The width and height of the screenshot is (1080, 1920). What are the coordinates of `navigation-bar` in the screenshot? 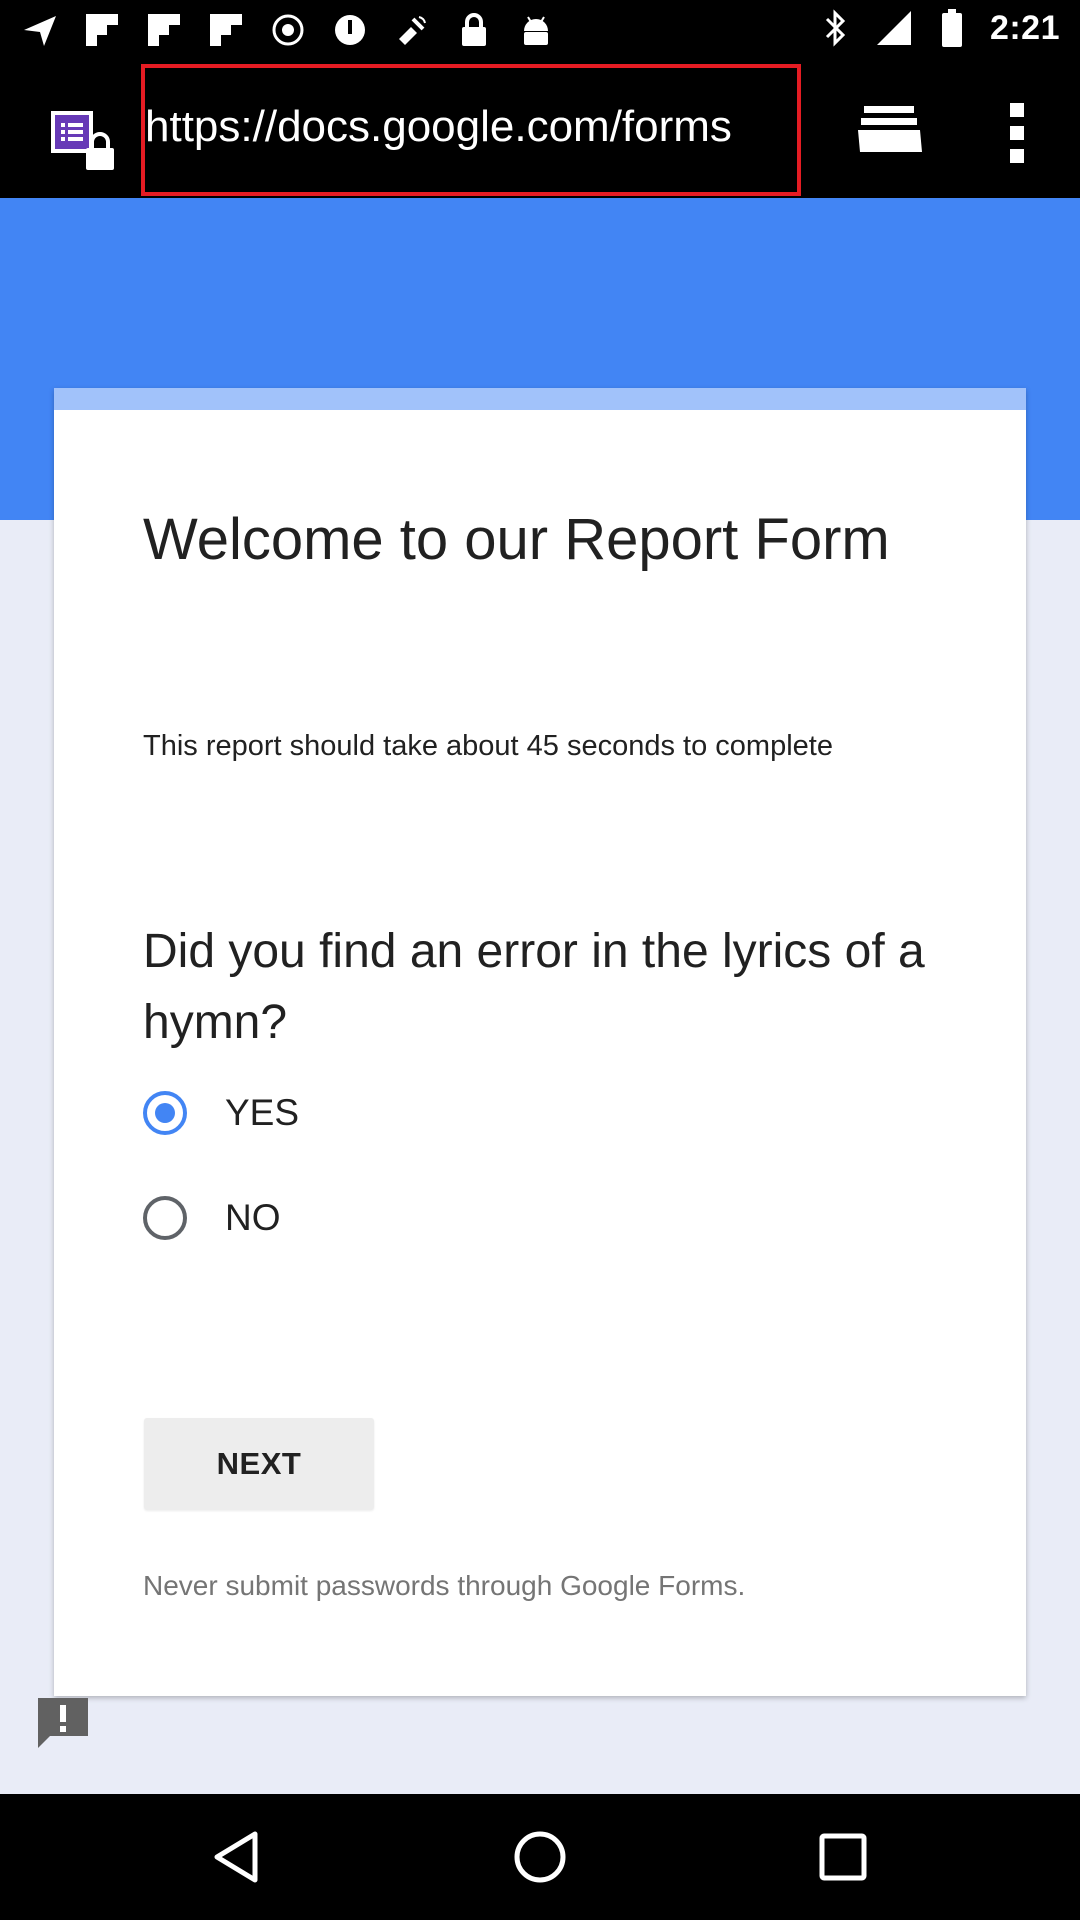 It's located at (540, 1857).